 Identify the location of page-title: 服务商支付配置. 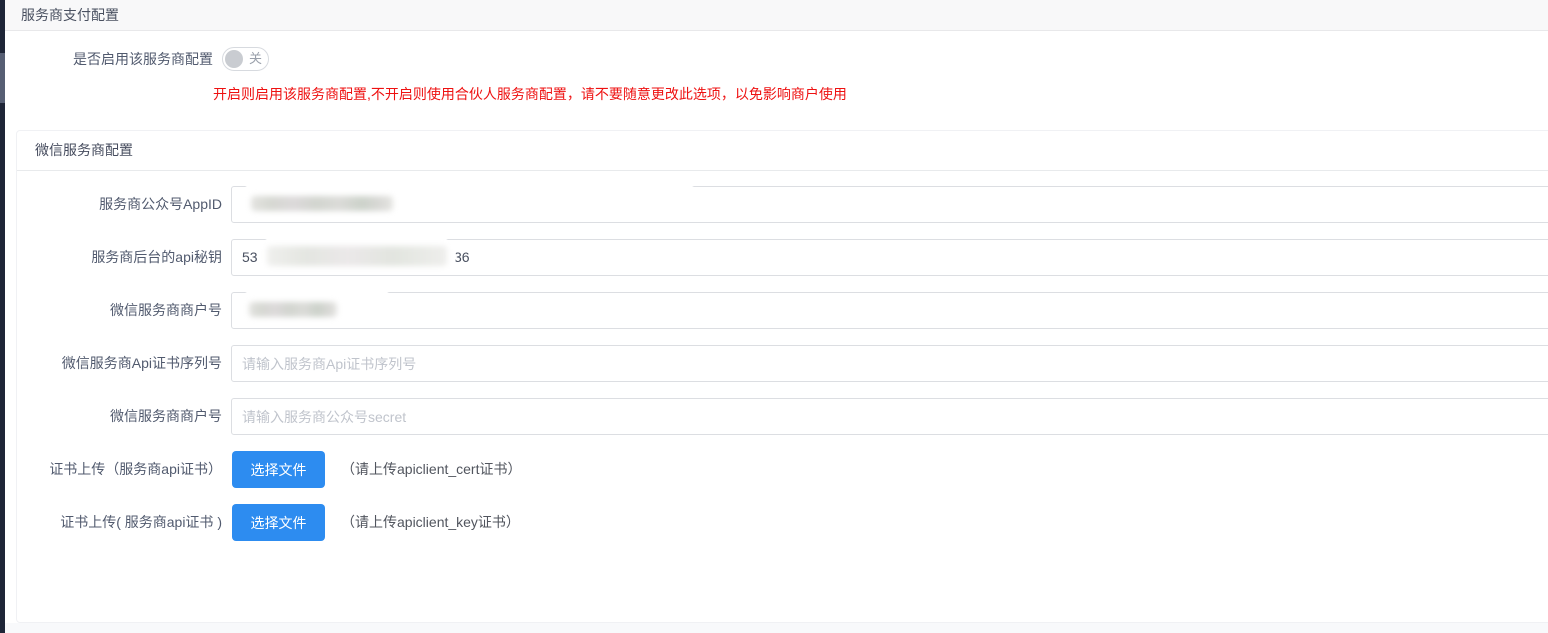
(70, 15).